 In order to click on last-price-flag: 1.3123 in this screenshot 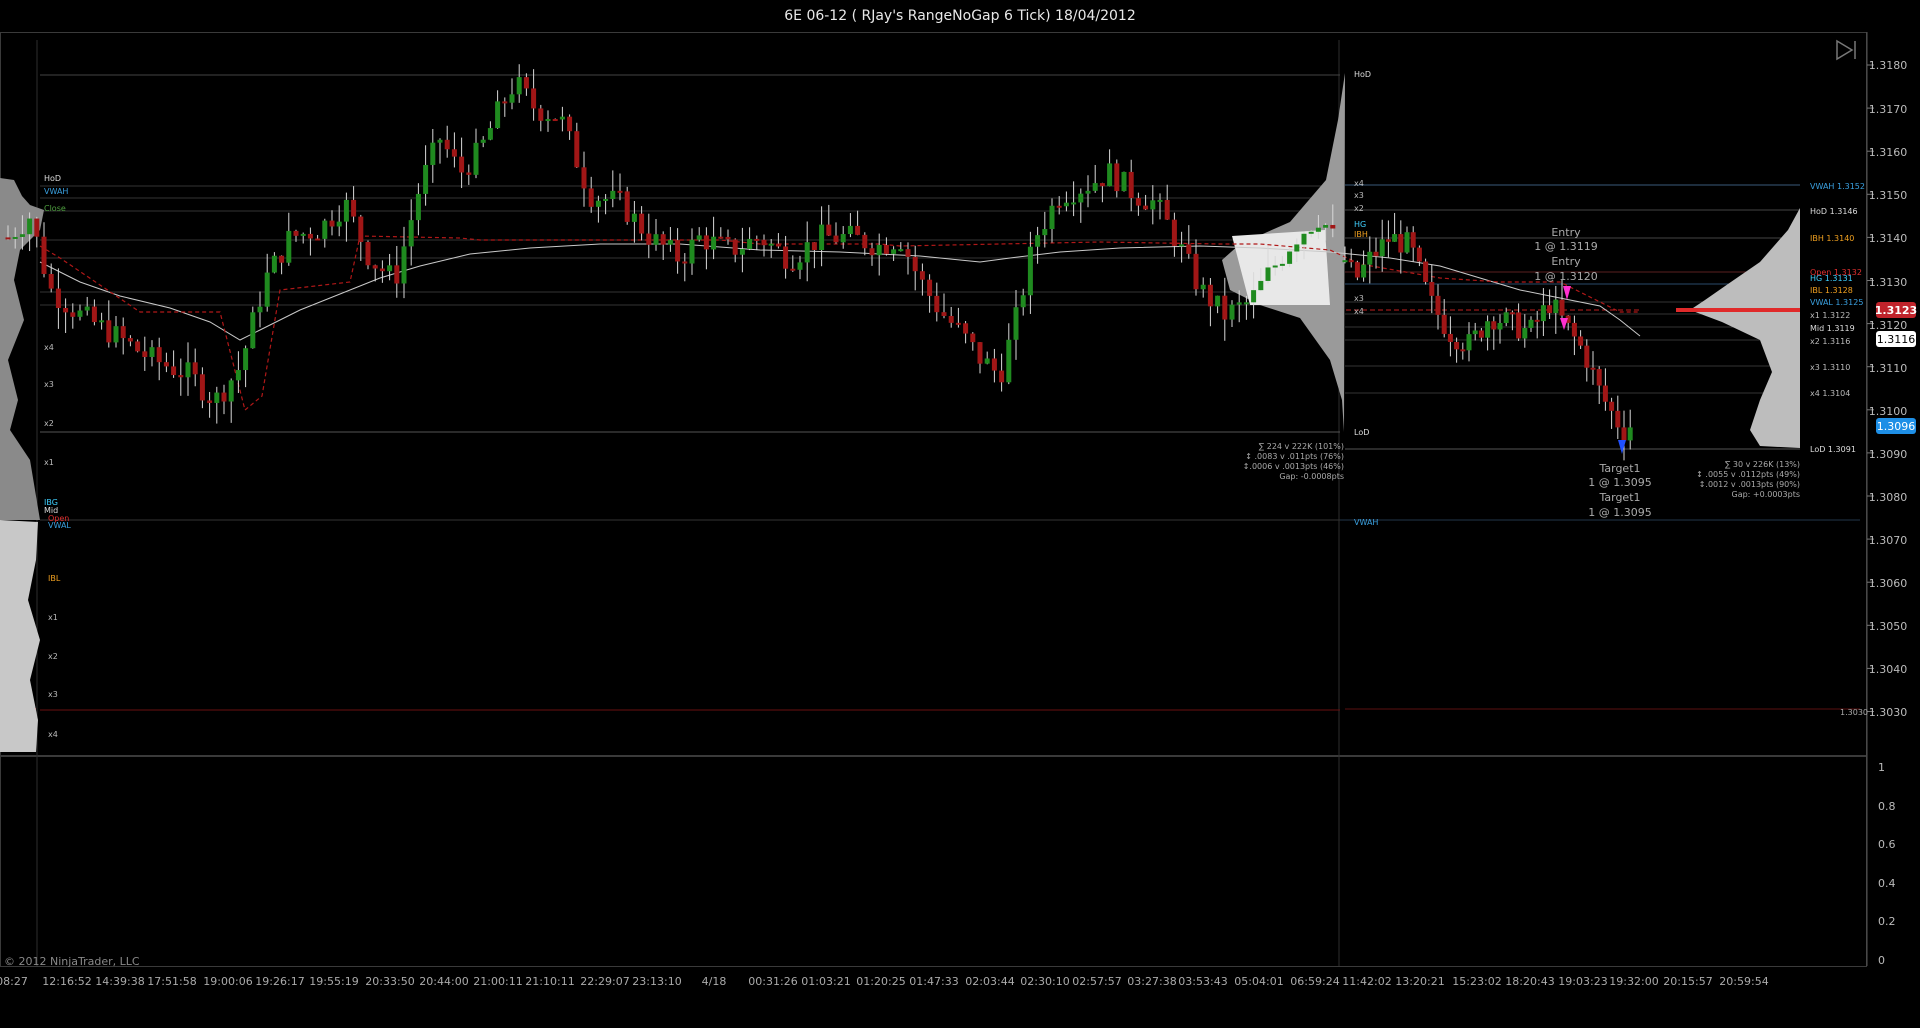, I will do `click(1896, 310)`.